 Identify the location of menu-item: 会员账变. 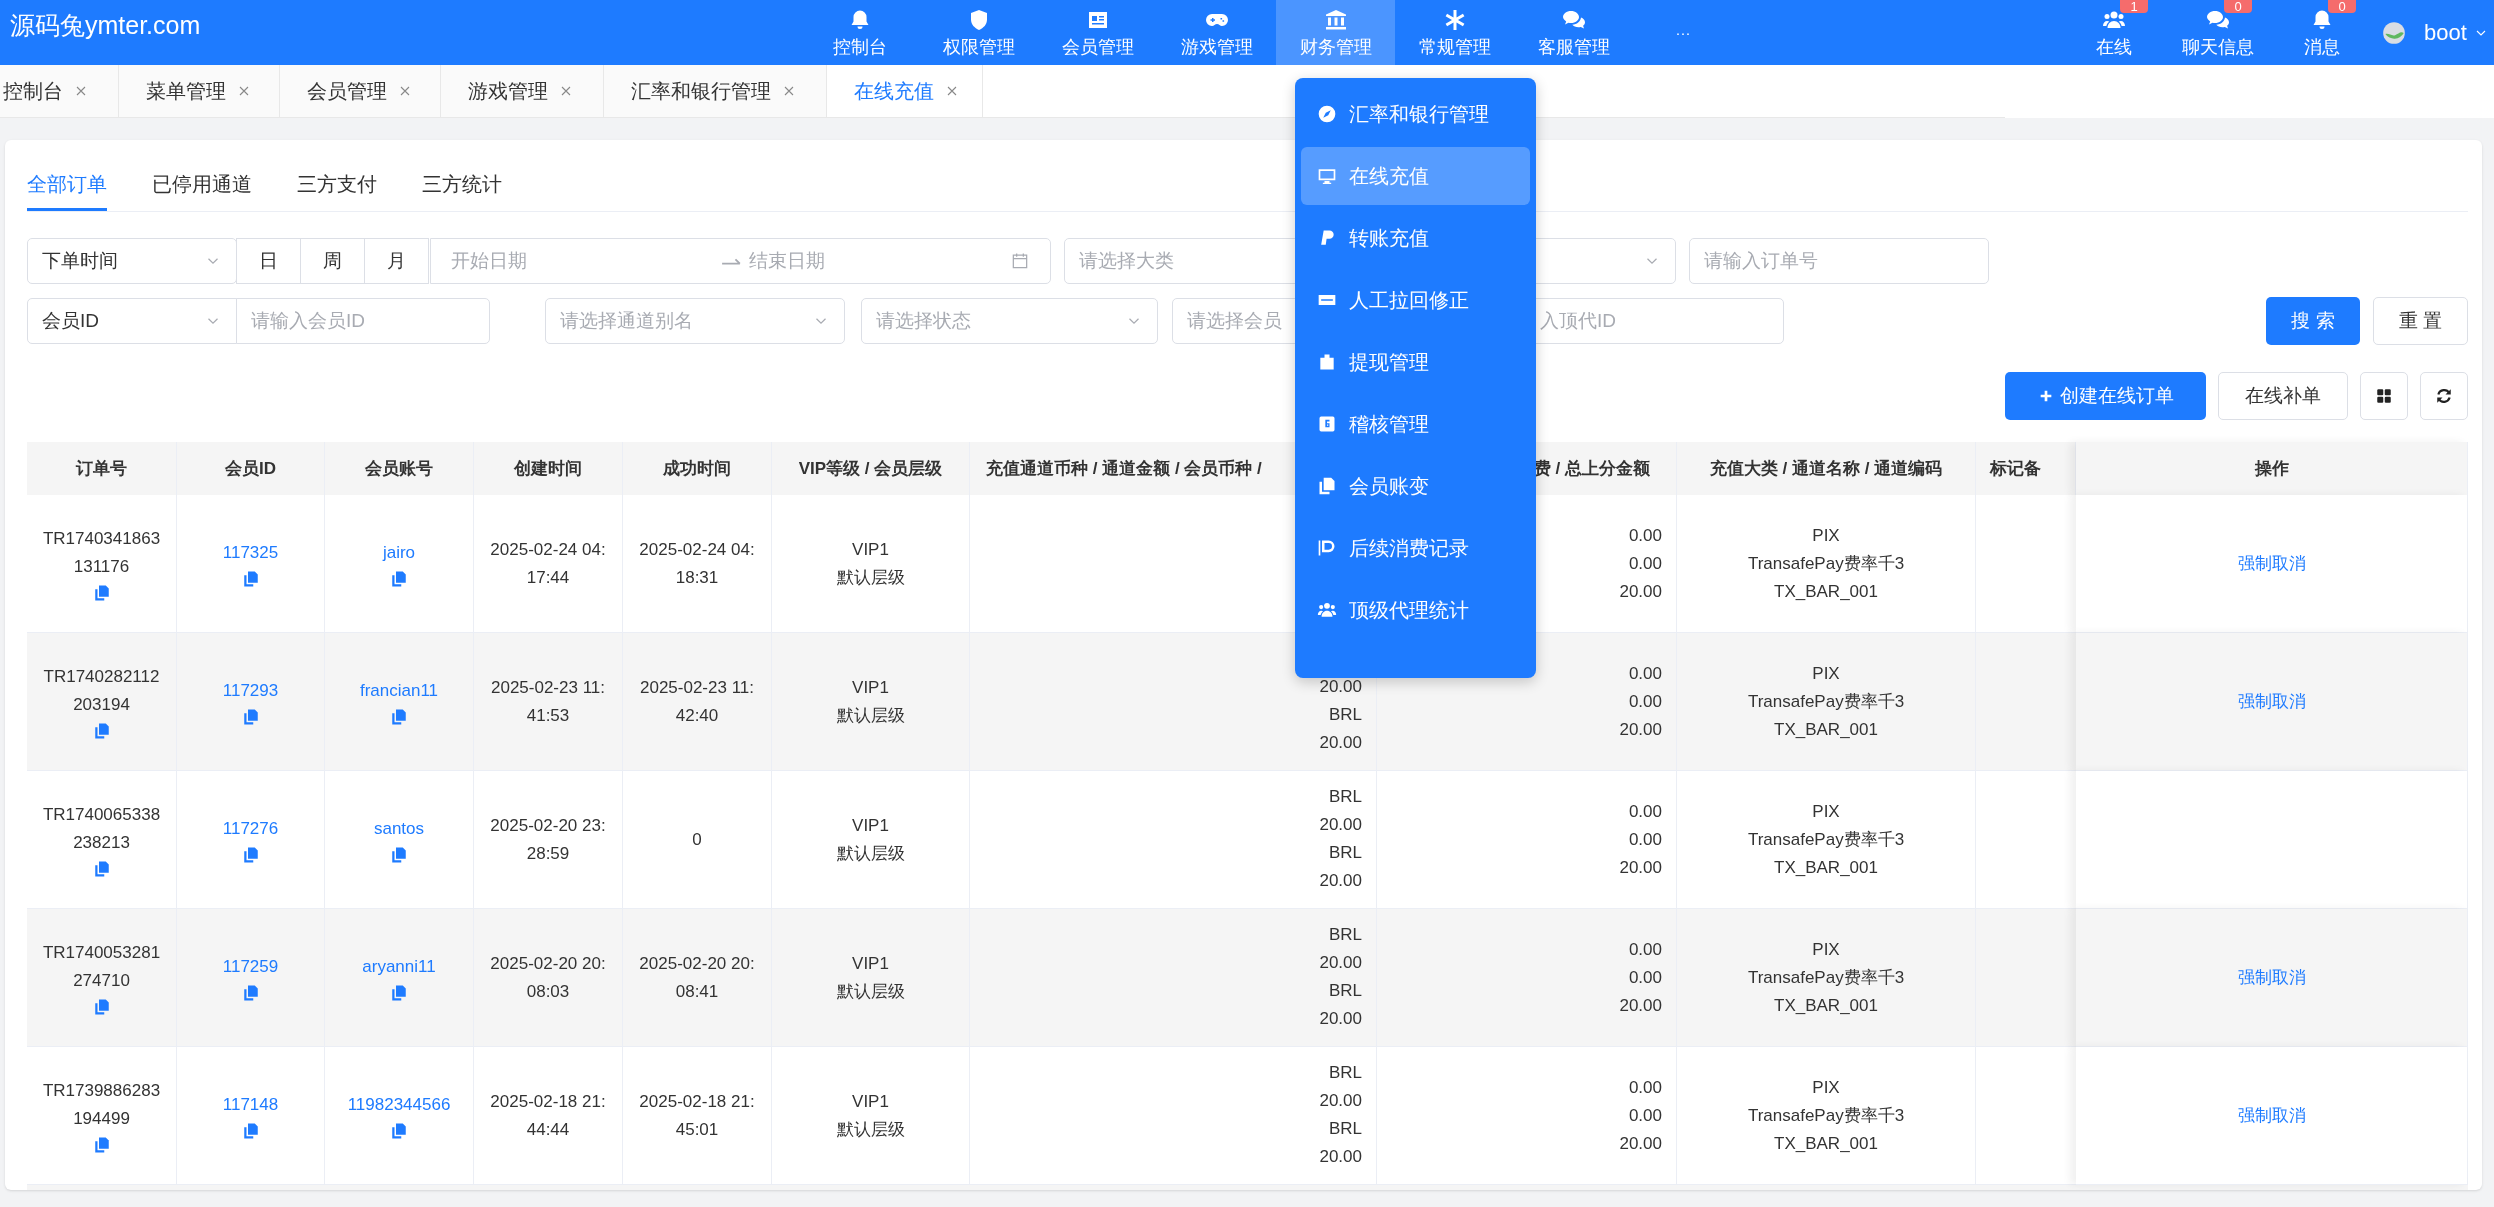
(1415, 486).